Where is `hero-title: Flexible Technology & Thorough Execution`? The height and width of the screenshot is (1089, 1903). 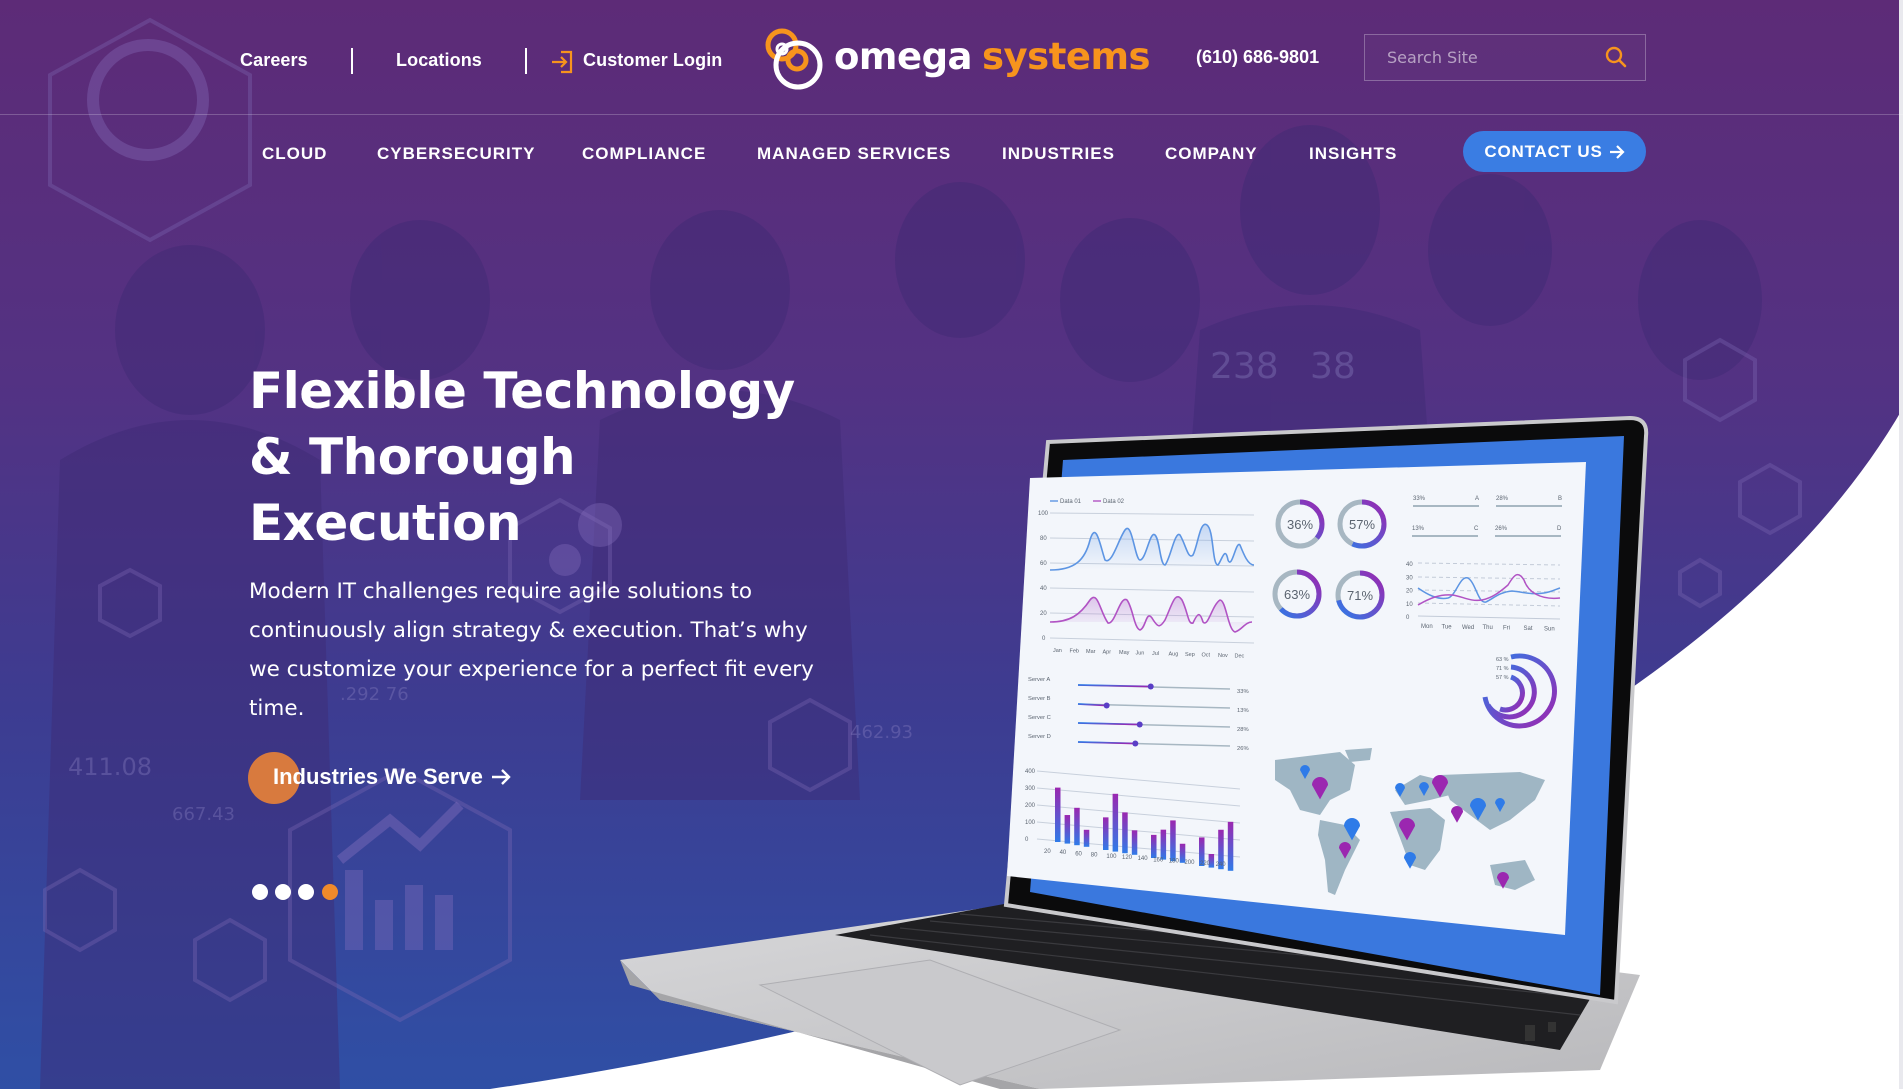
hero-title: Flexible Technology & Thorough Execution is located at coordinates (549, 457).